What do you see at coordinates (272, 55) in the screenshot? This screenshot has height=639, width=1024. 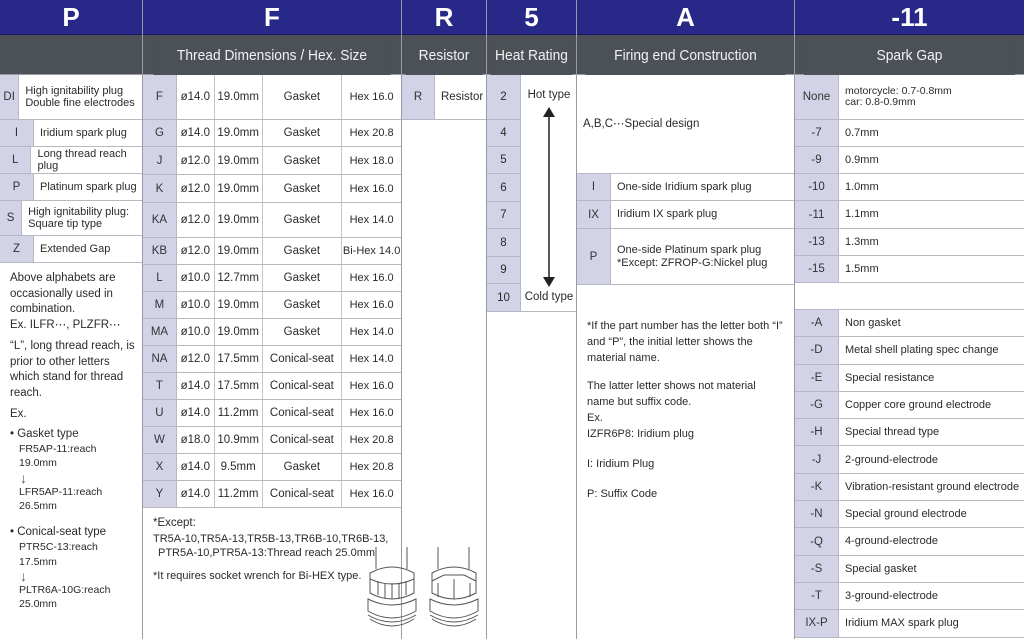 I see `header-subtitle-f-wrap: Thread Dimensions / Hex. Size` at bounding box center [272, 55].